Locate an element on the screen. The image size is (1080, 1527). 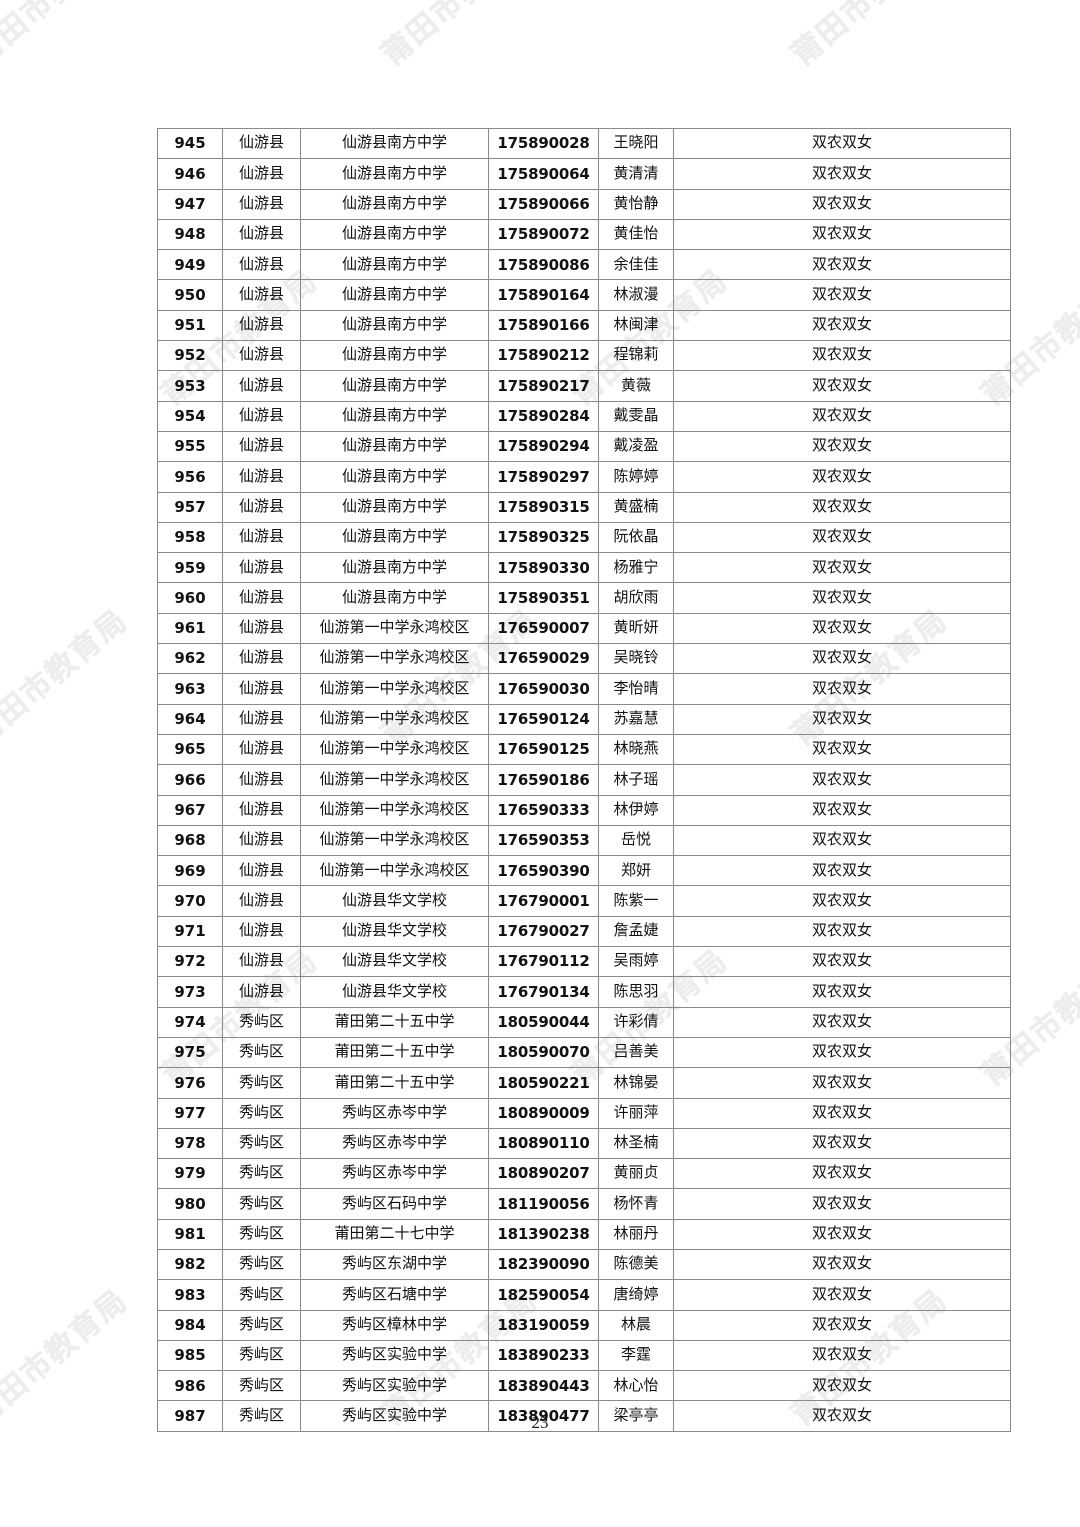
table-row: 964 仙游县 仙游第一中学永鸿校区 176590124 苏嘉慧 双农双女 is located at coordinates (584, 719).